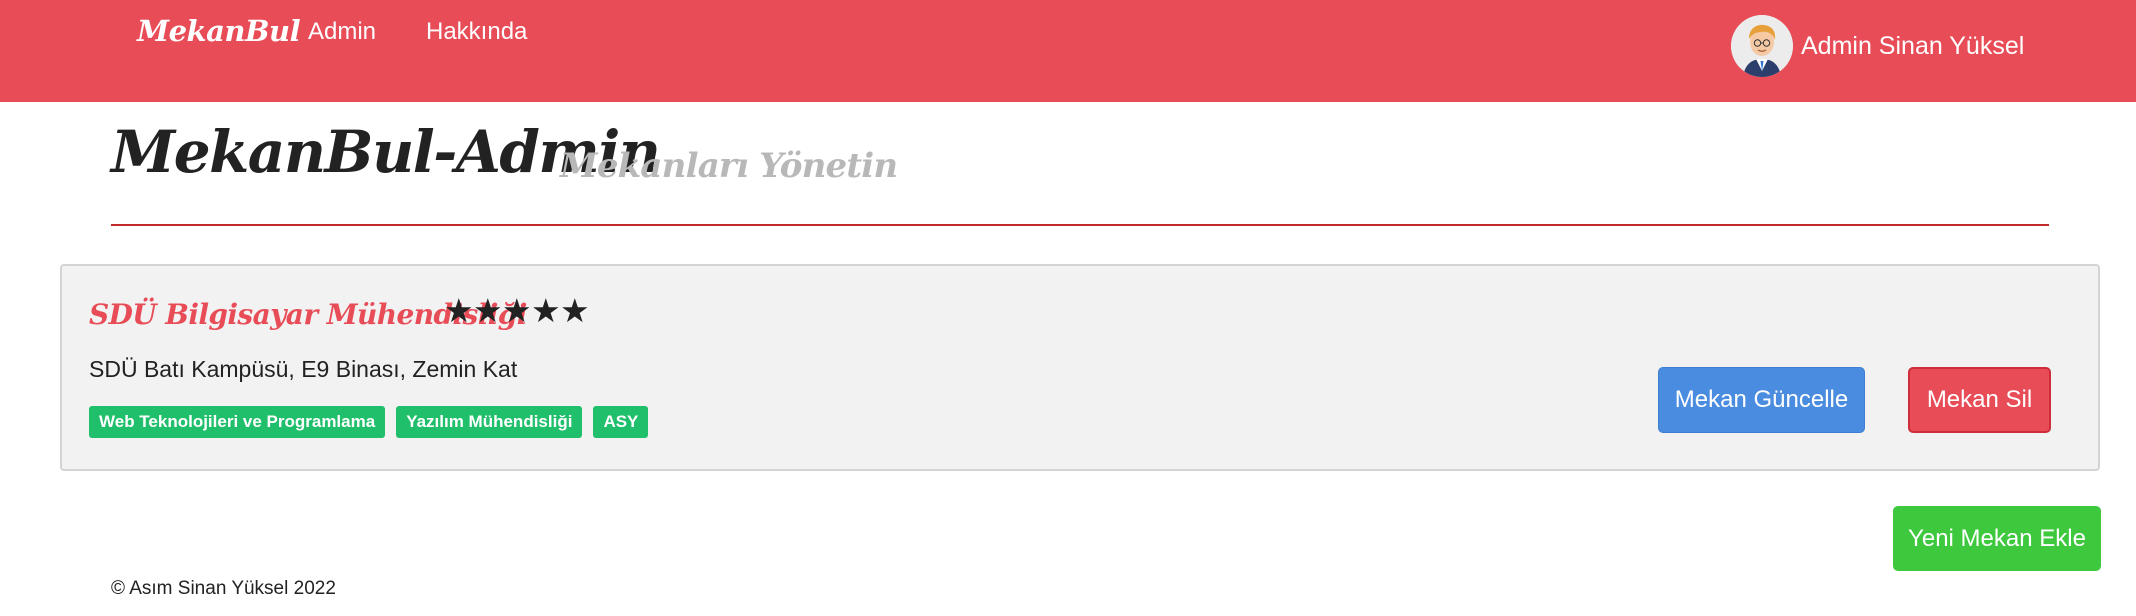 The height and width of the screenshot is (616, 2136). I want to click on delete-venue-button: Mekan Sil, so click(1979, 400).